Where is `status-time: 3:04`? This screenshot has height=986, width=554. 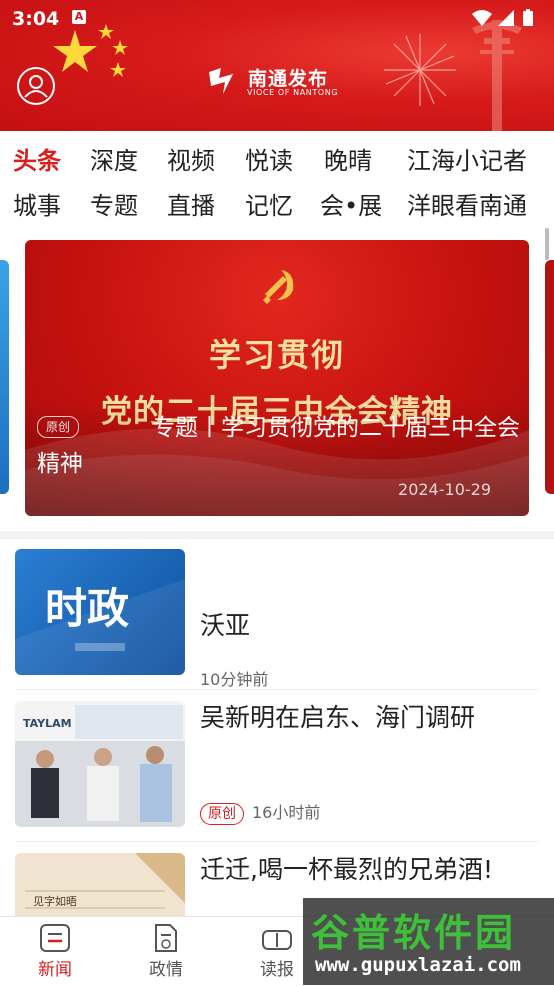 status-time: 3:04 is located at coordinates (36, 19).